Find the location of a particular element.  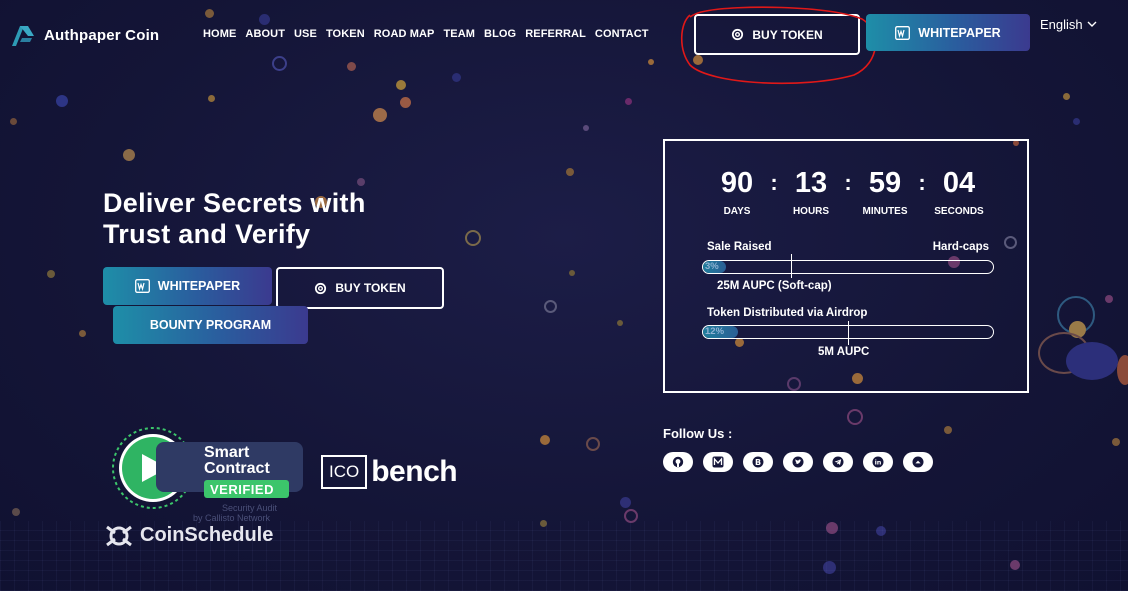

audit-by-label: by Callisto Network is located at coordinates (232, 518).